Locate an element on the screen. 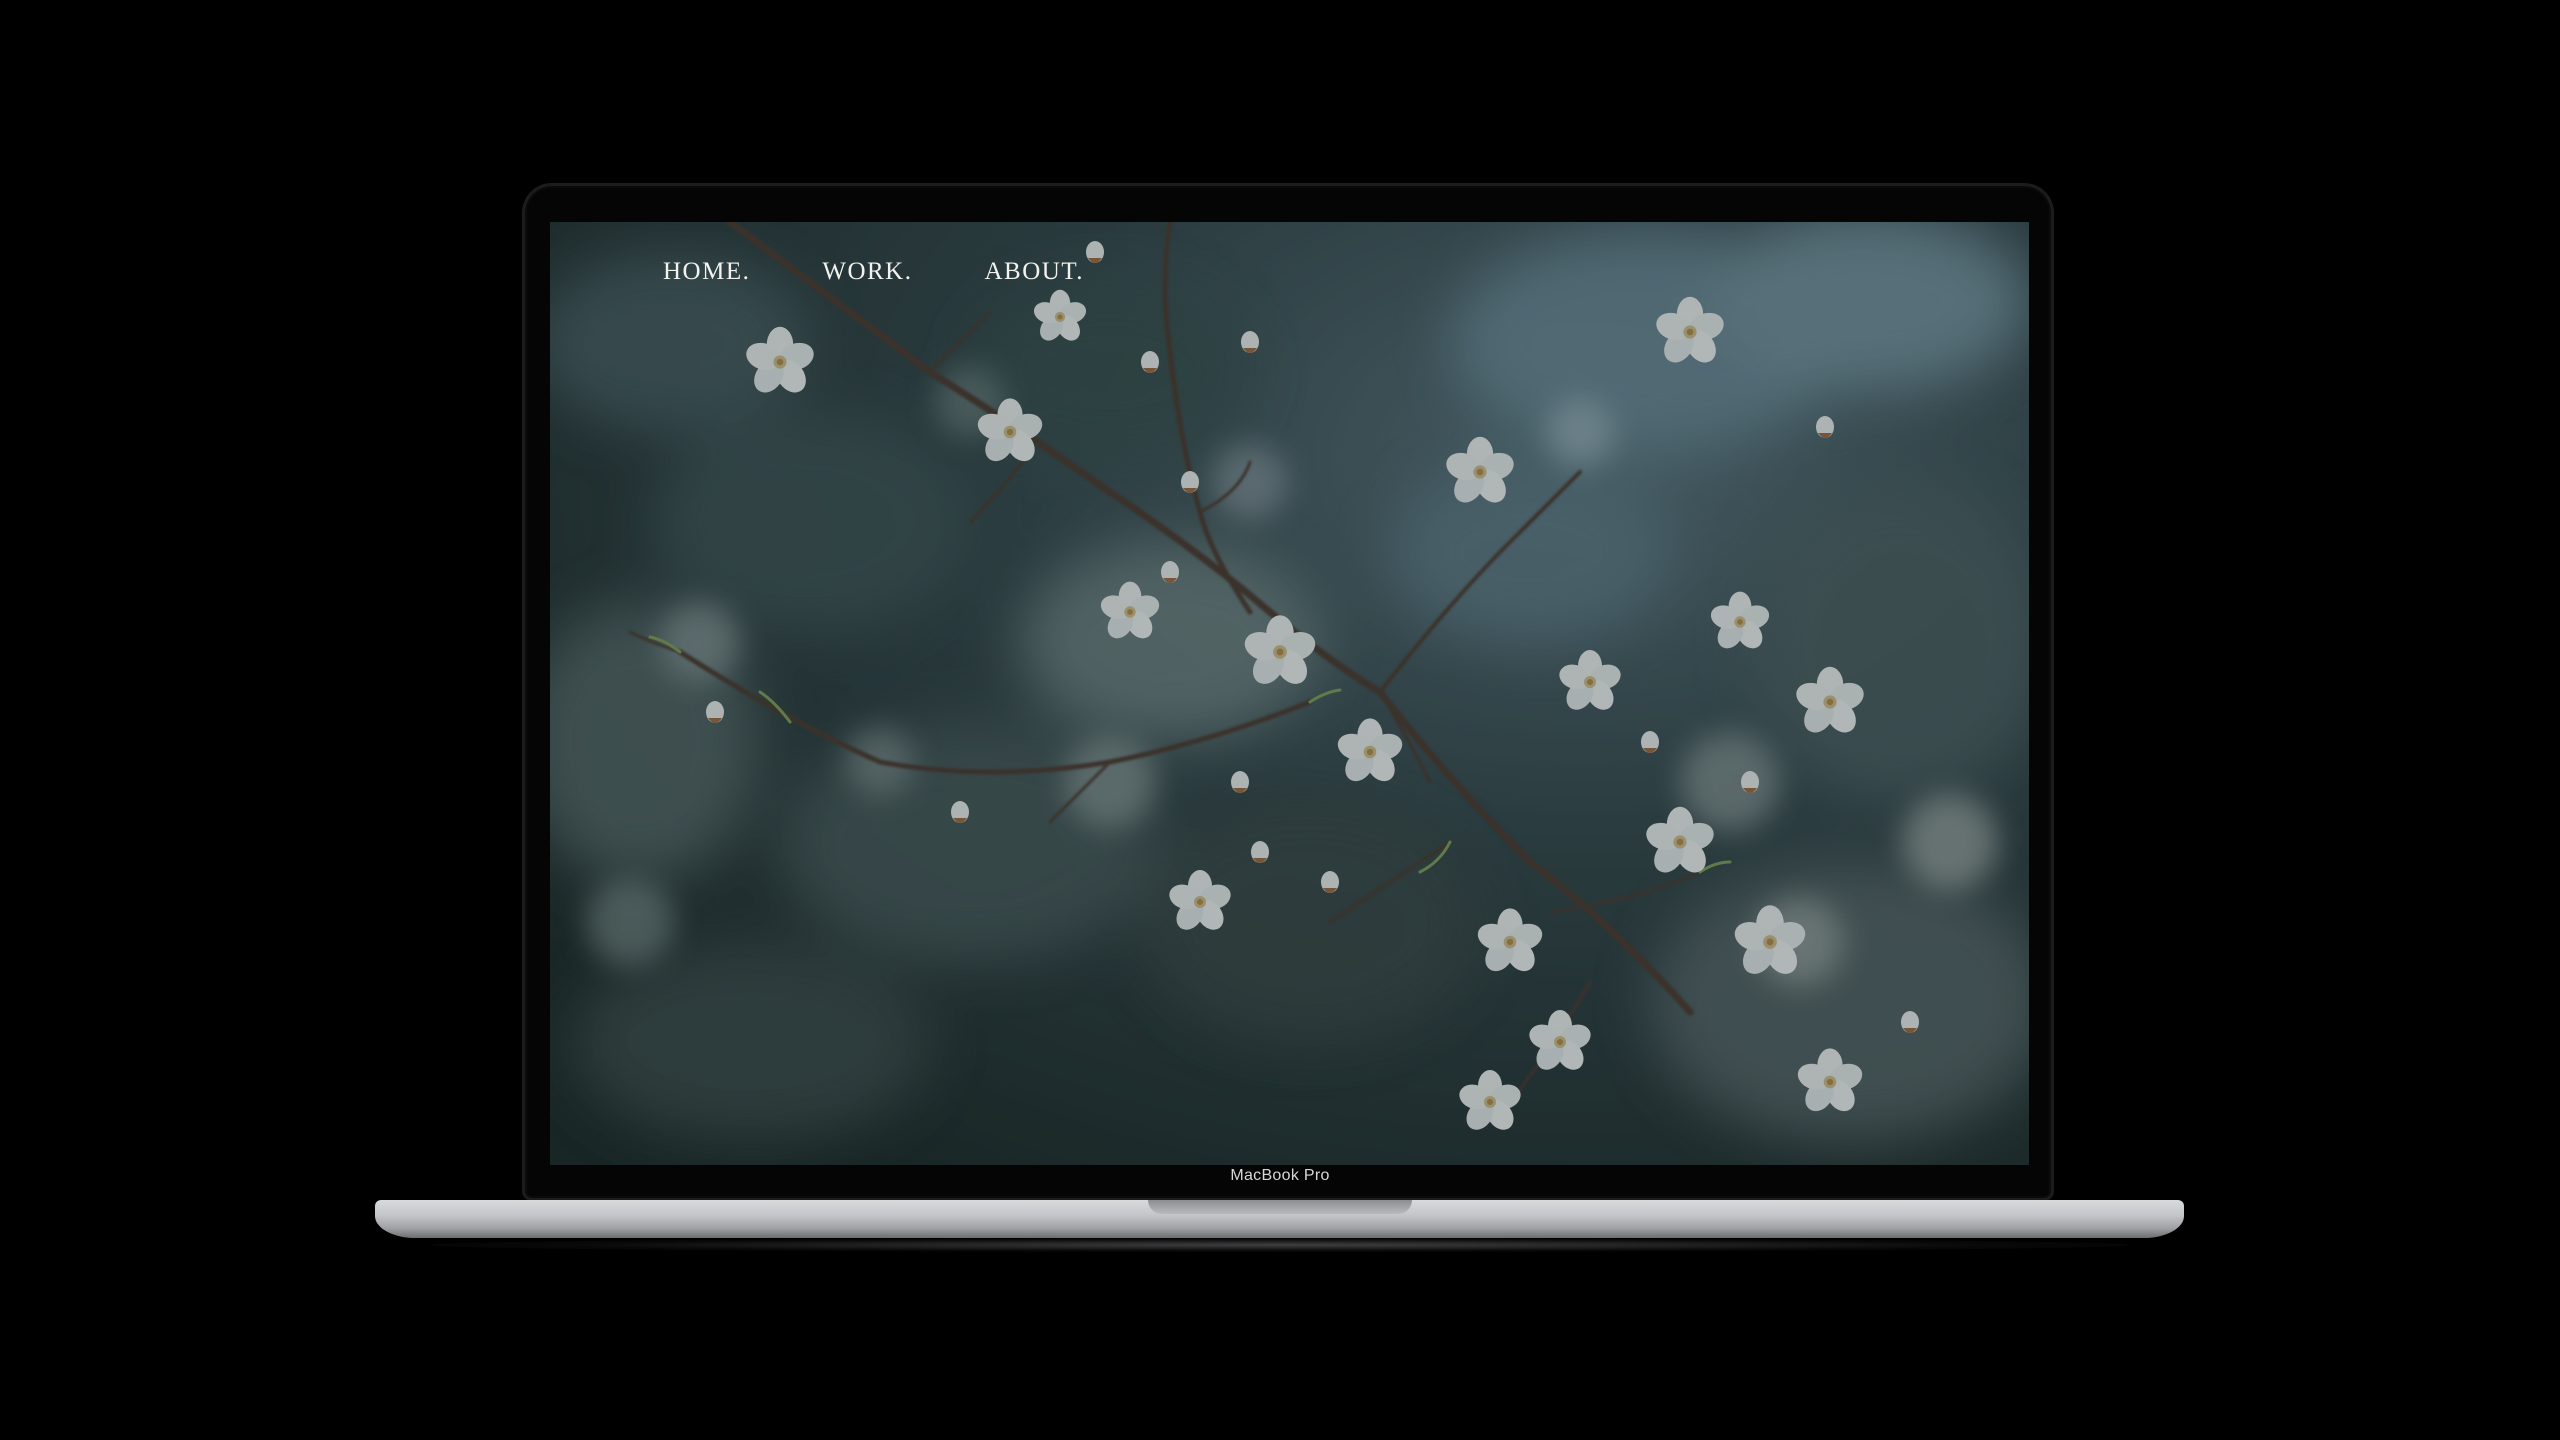 The image size is (2560, 1440). device-label: MacBook Pro is located at coordinates (1280, 1175).